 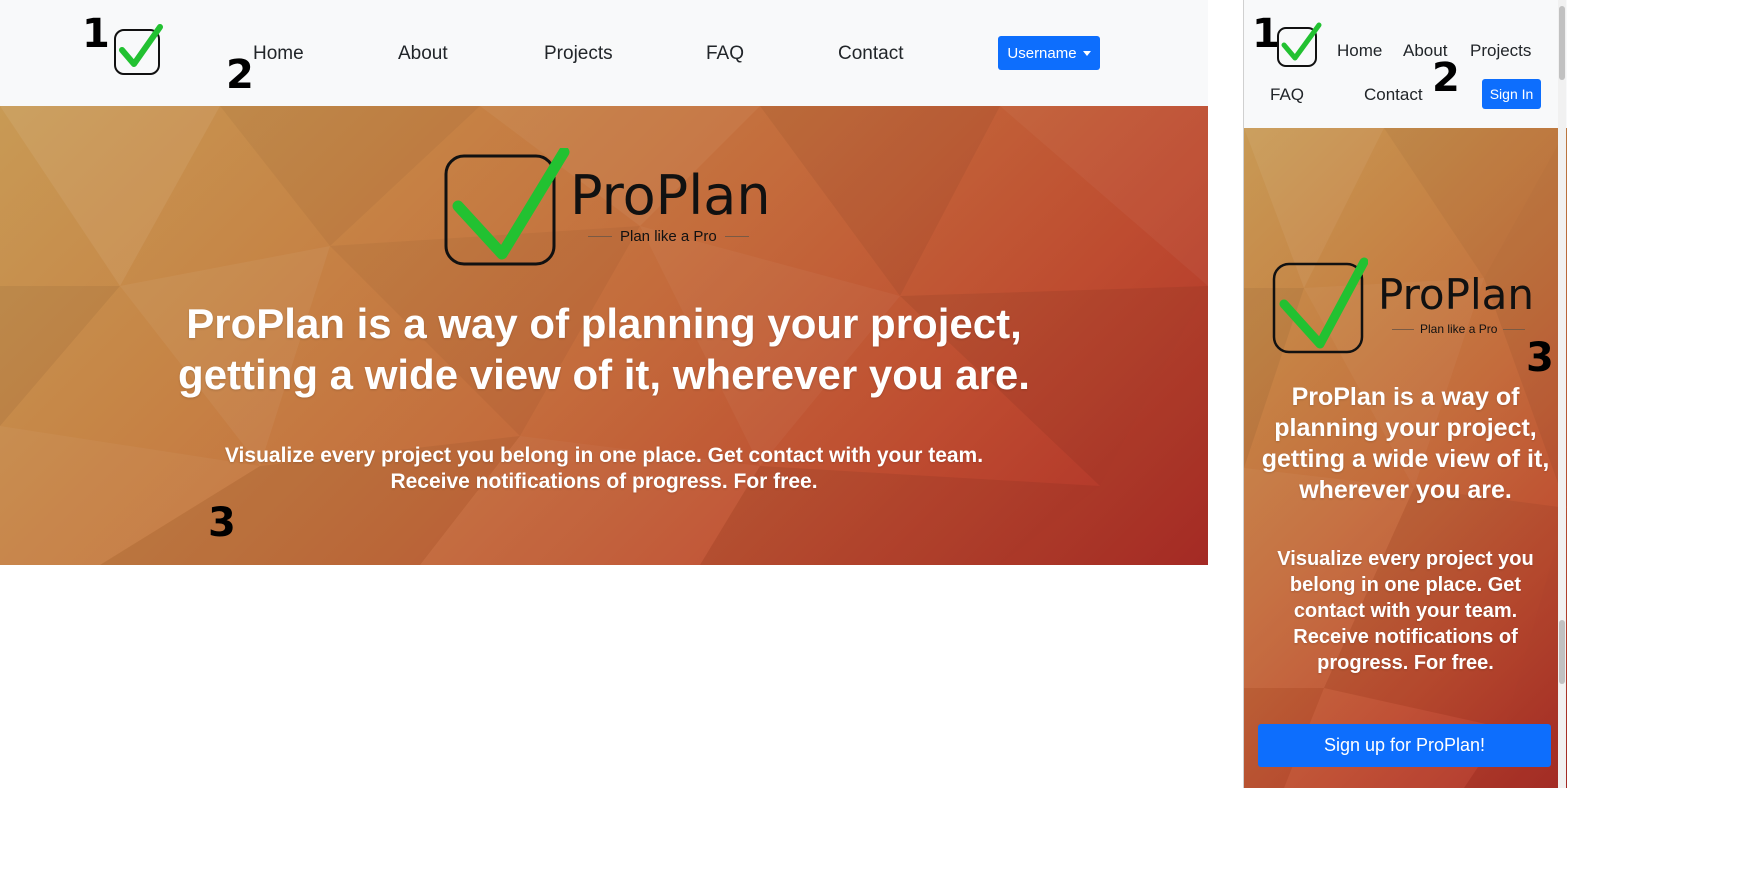 What do you see at coordinates (1287, 95) in the screenshot?
I see `mobile-nav-faq: FAQ` at bounding box center [1287, 95].